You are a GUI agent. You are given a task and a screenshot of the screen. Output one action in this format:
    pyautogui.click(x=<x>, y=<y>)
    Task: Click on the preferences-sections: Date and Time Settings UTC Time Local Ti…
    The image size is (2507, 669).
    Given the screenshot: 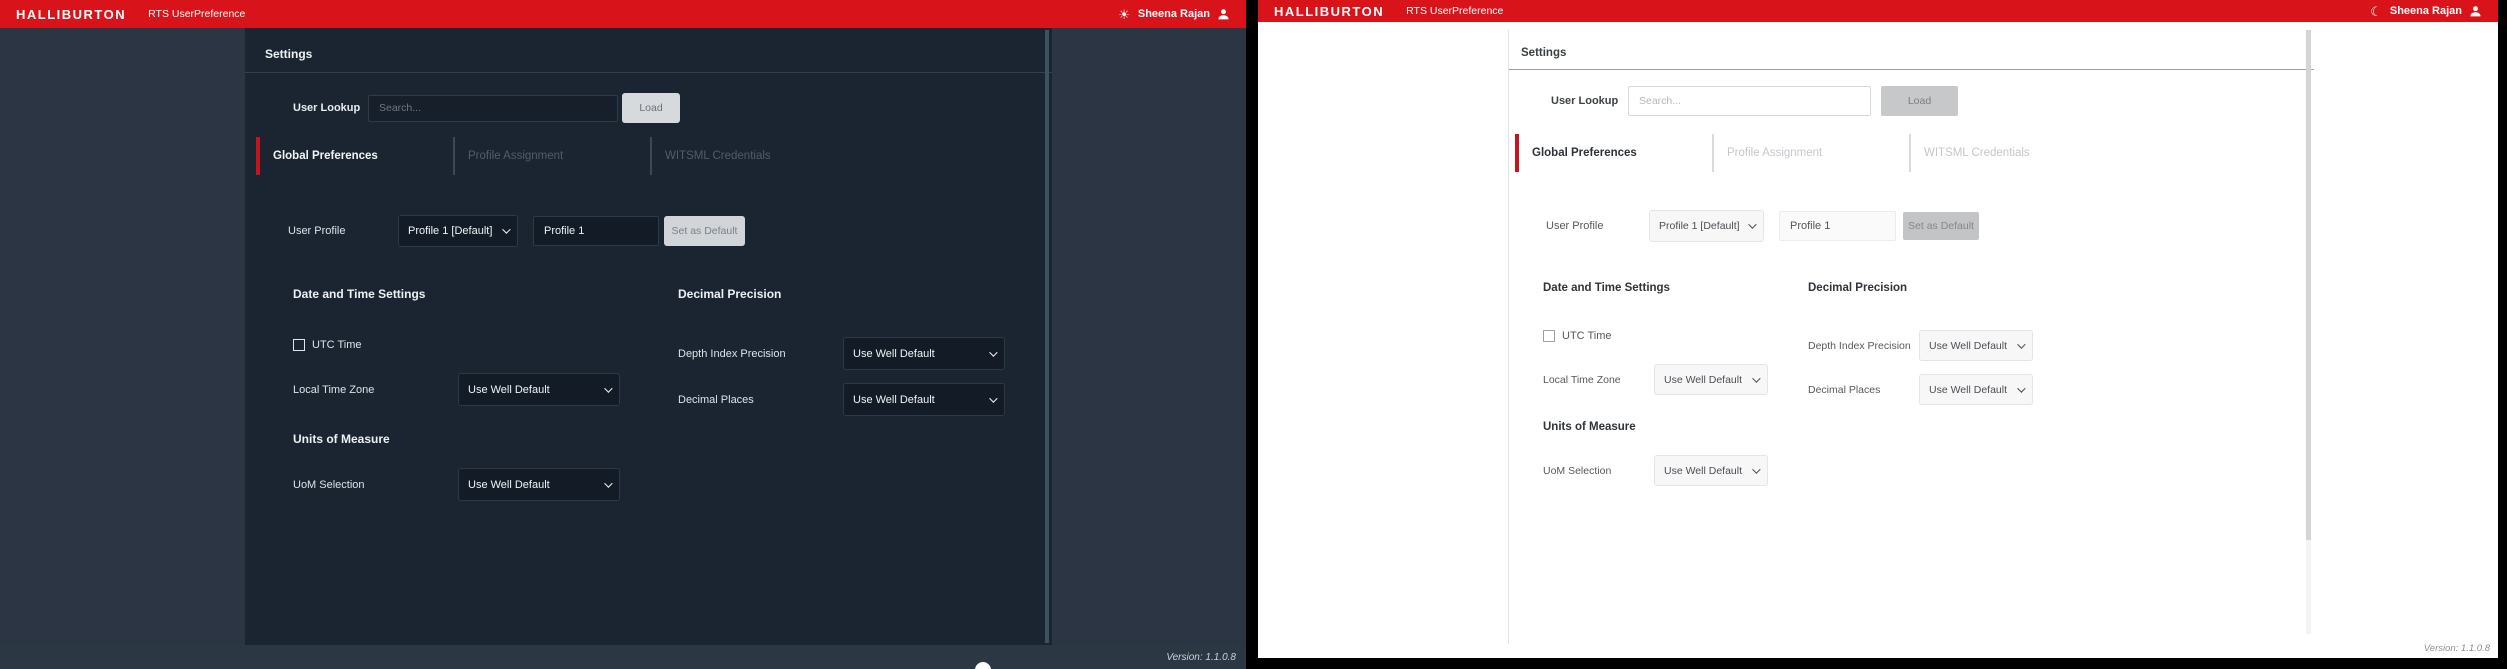 What is the action you would take?
    pyautogui.click(x=1928, y=384)
    